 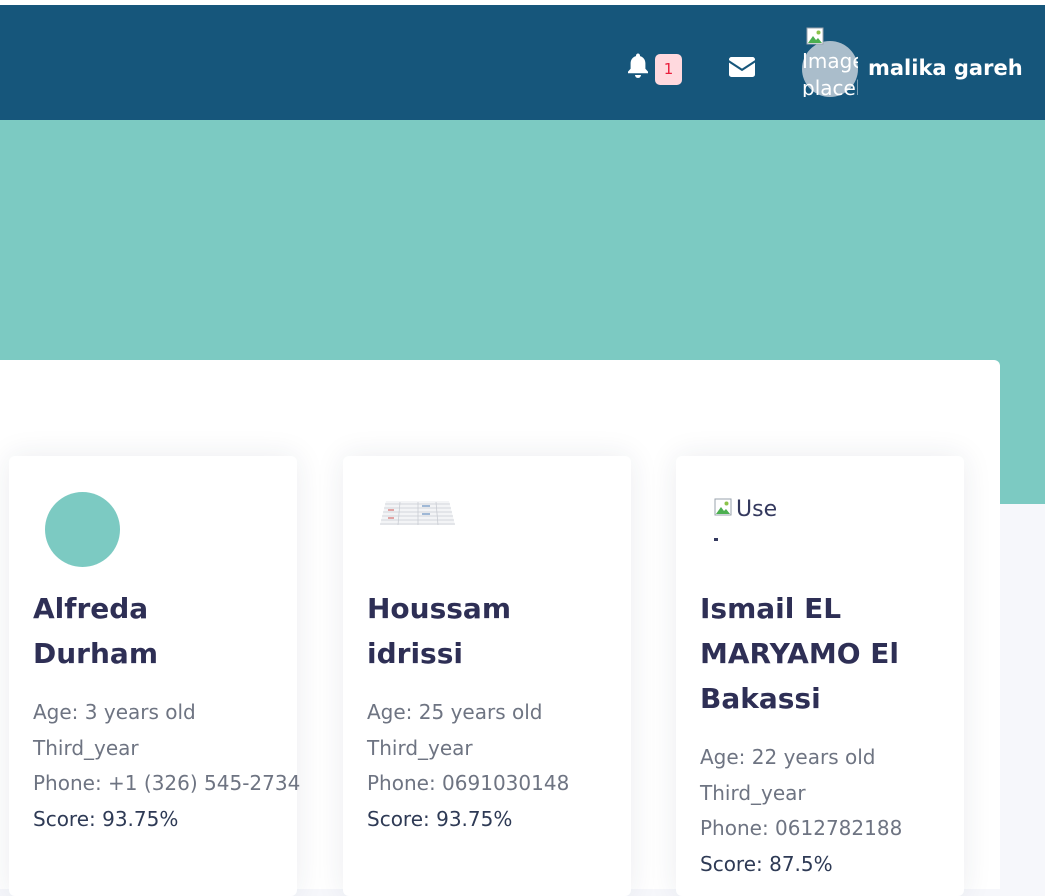 What do you see at coordinates (638, 66) in the screenshot?
I see `bell-icon` at bounding box center [638, 66].